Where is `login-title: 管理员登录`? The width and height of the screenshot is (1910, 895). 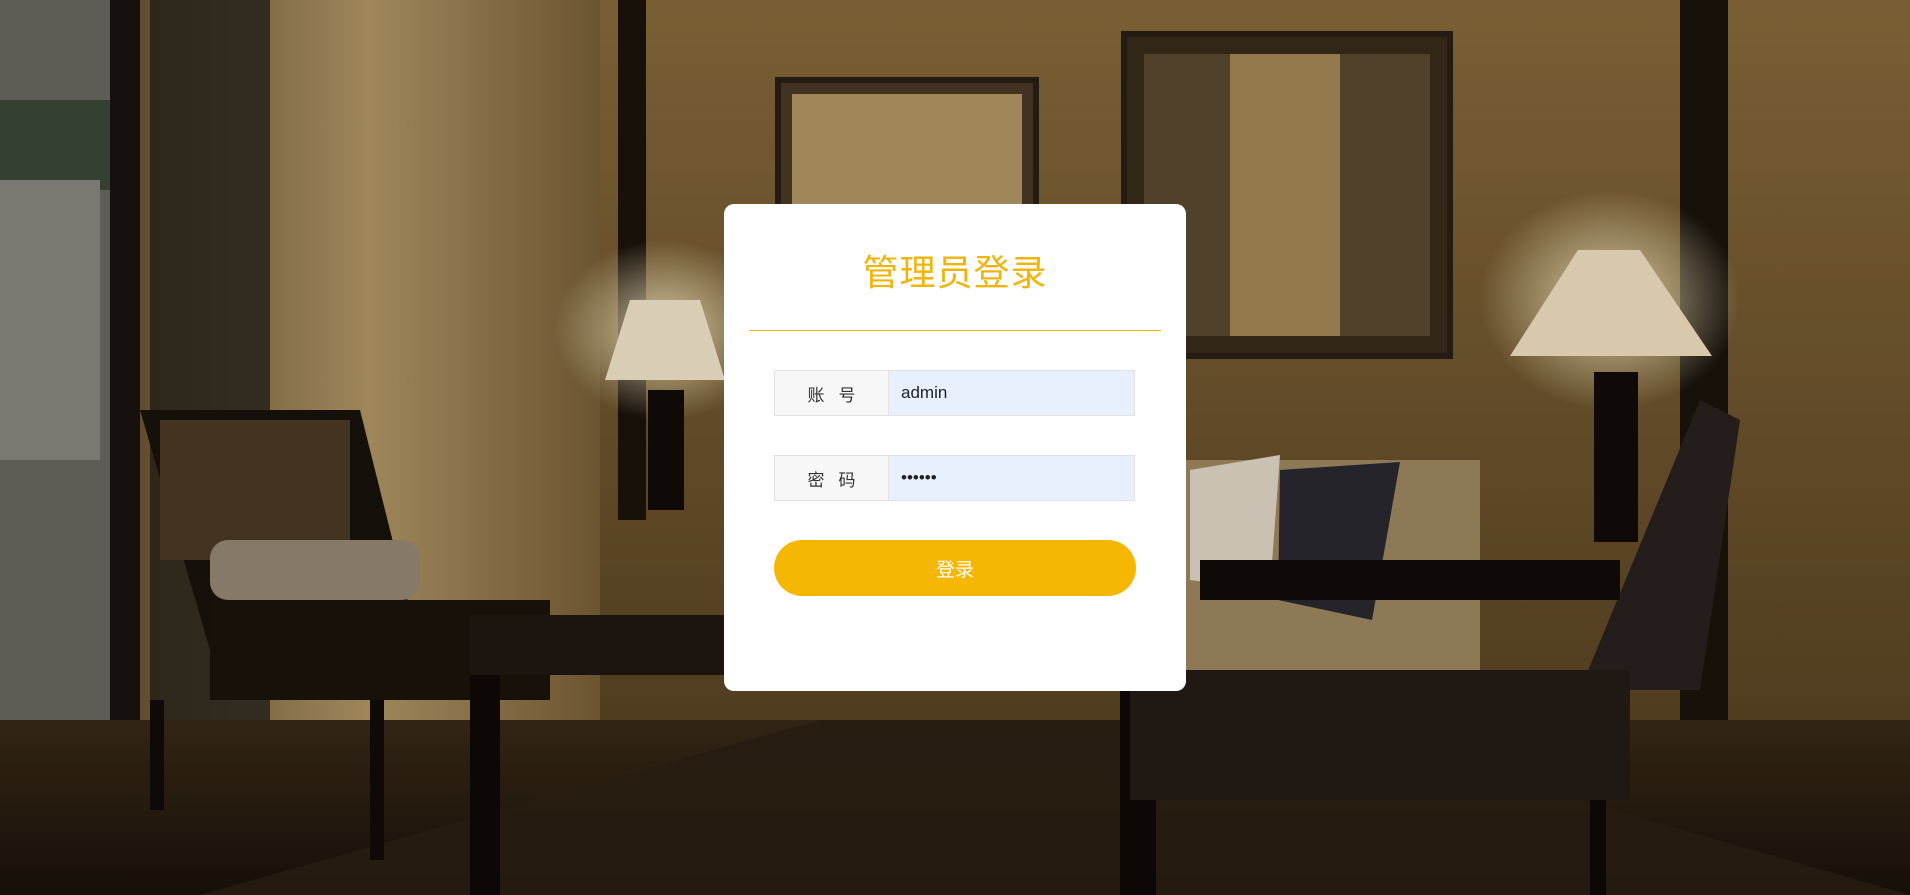 login-title: 管理员登录 is located at coordinates (955, 273).